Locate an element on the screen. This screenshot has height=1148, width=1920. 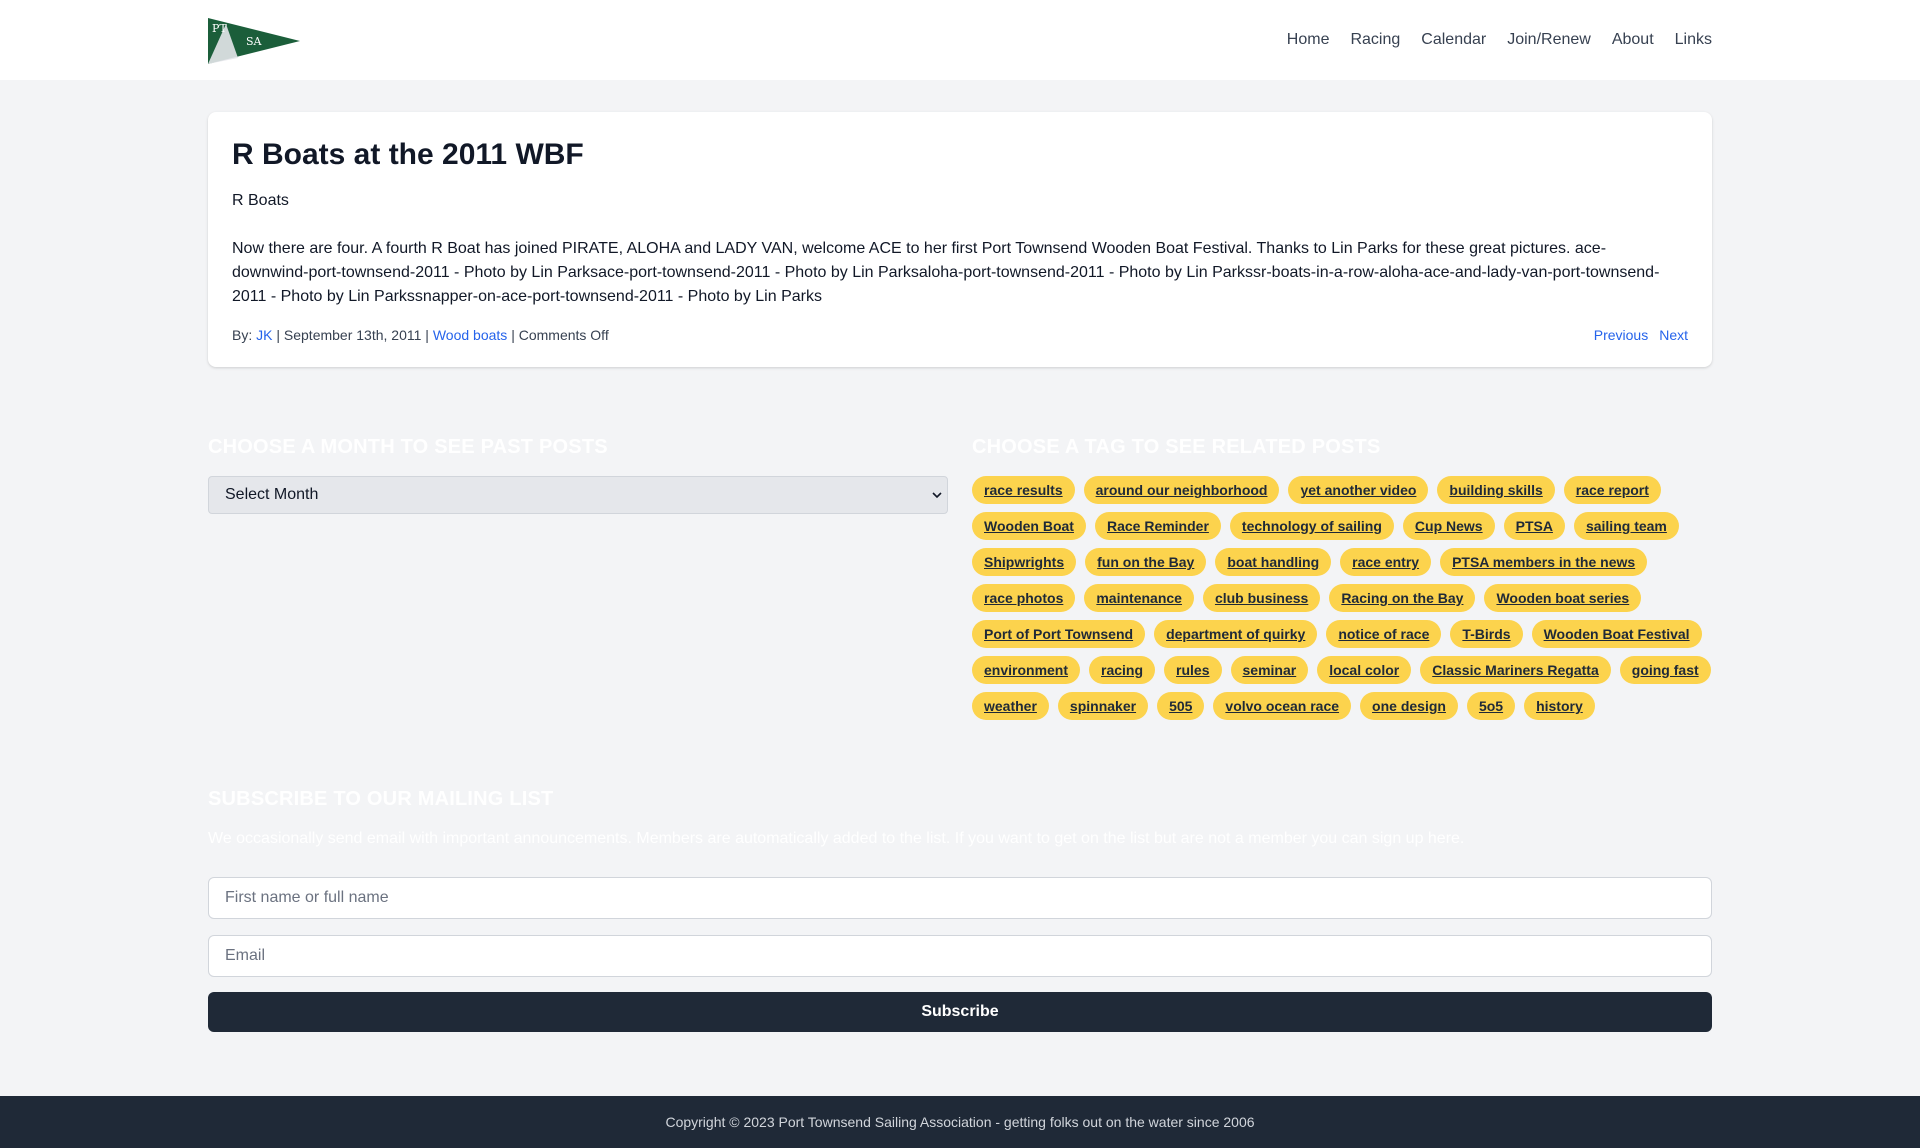
category-link: Wood boats is located at coordinates (470, 335).